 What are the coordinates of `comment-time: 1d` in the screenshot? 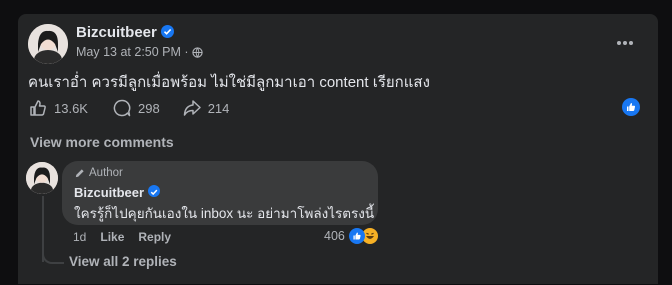 It's located at (79, 237).